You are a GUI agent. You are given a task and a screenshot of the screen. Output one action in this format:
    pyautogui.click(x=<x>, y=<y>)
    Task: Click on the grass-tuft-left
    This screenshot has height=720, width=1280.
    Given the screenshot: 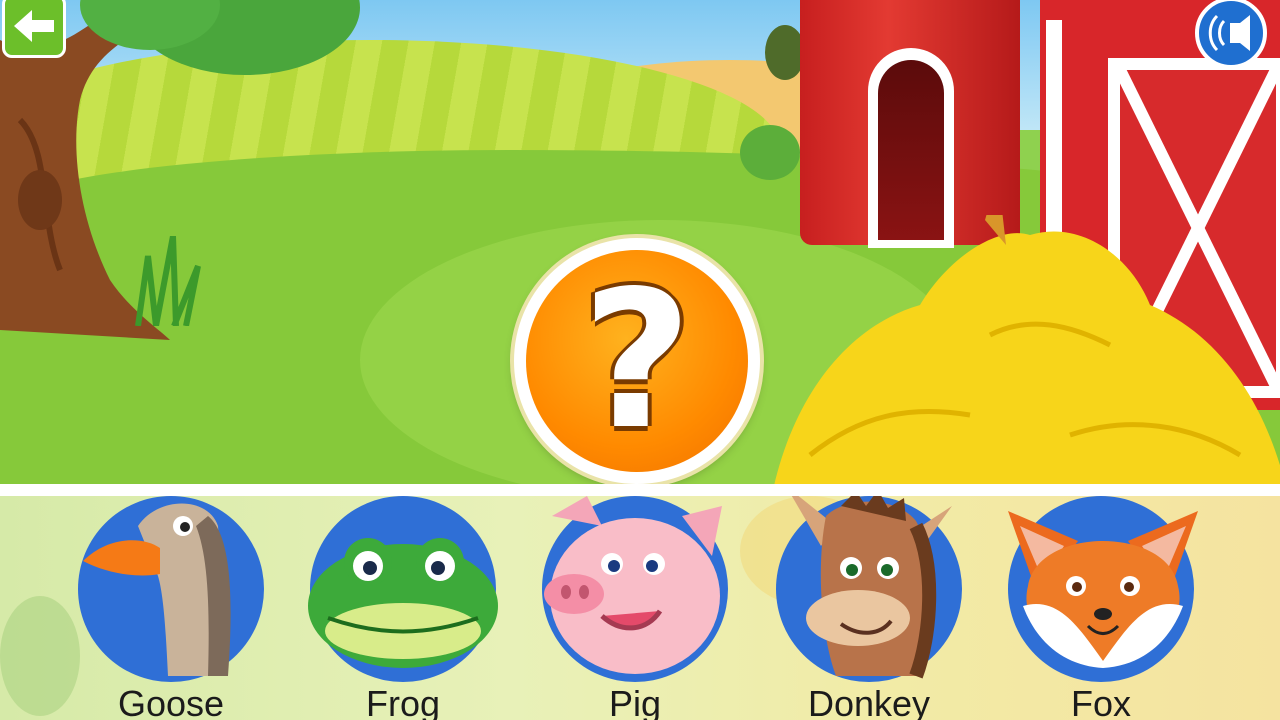 What is the action you would take?
    pyautogui.click(x=168, y=281)
    